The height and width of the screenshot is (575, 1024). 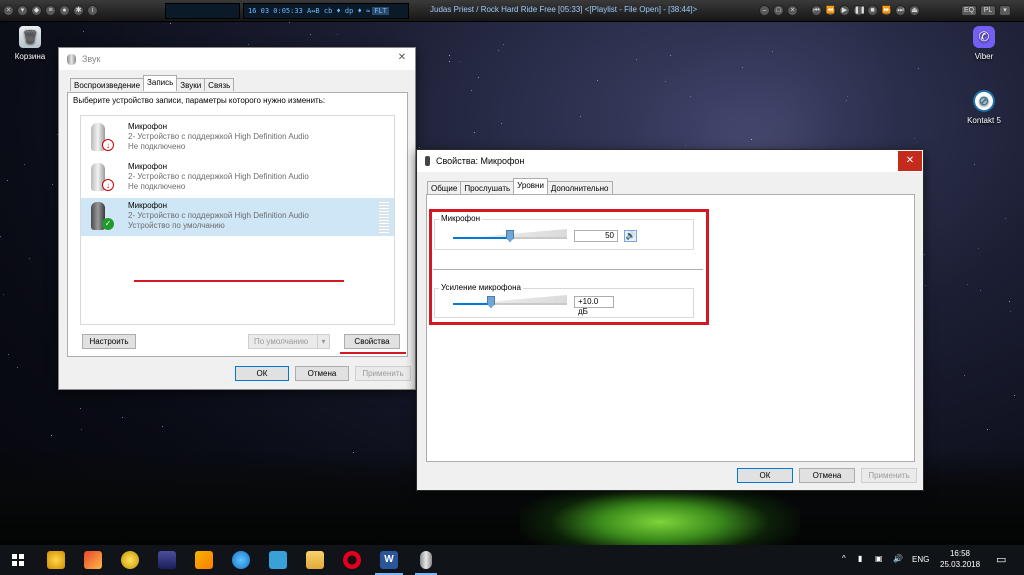 I want to click on sound-close-icon: ✕, so click(x=402, y=58).